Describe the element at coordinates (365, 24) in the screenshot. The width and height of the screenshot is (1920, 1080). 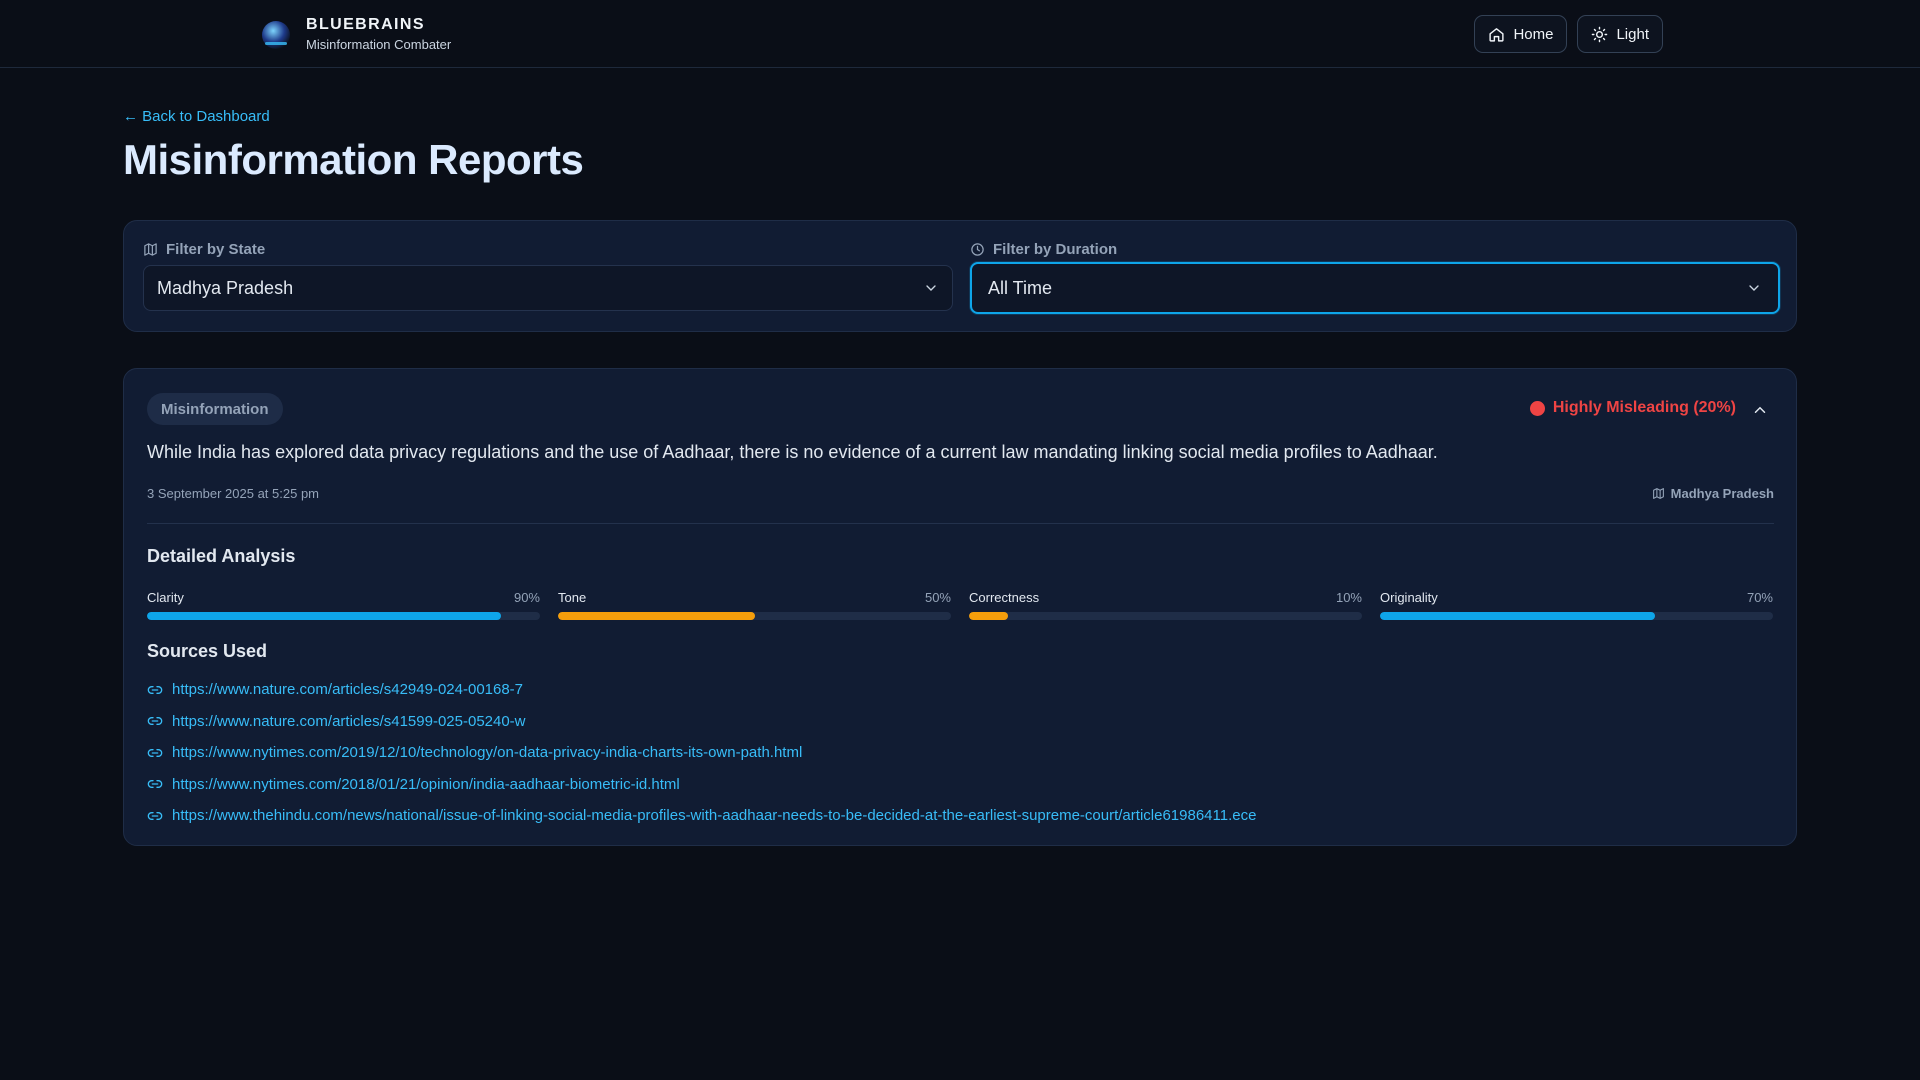
I see `brand-title: BLUEBRAINS` at that location.